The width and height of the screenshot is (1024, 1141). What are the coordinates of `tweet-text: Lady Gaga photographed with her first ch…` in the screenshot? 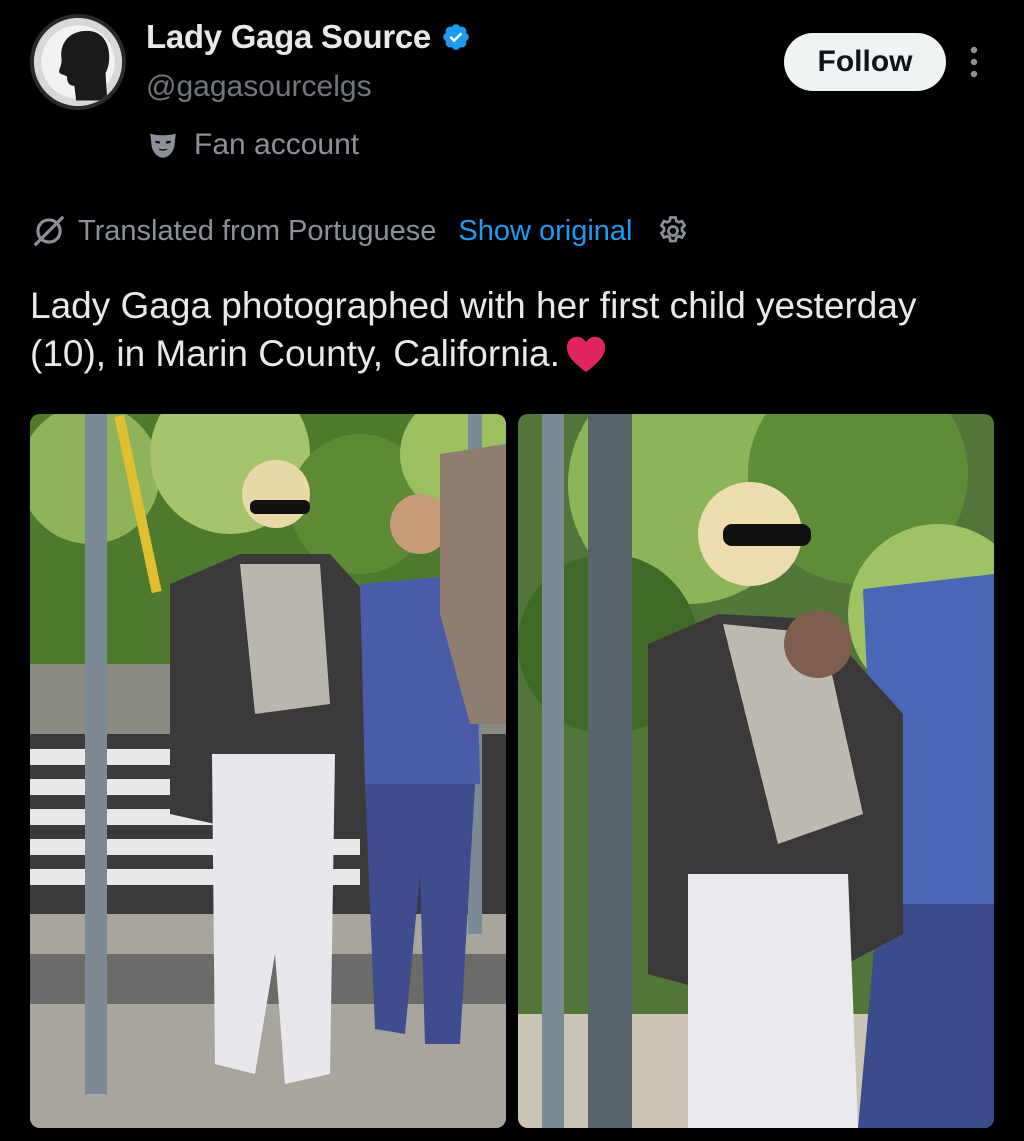 It's located at (515, 330).